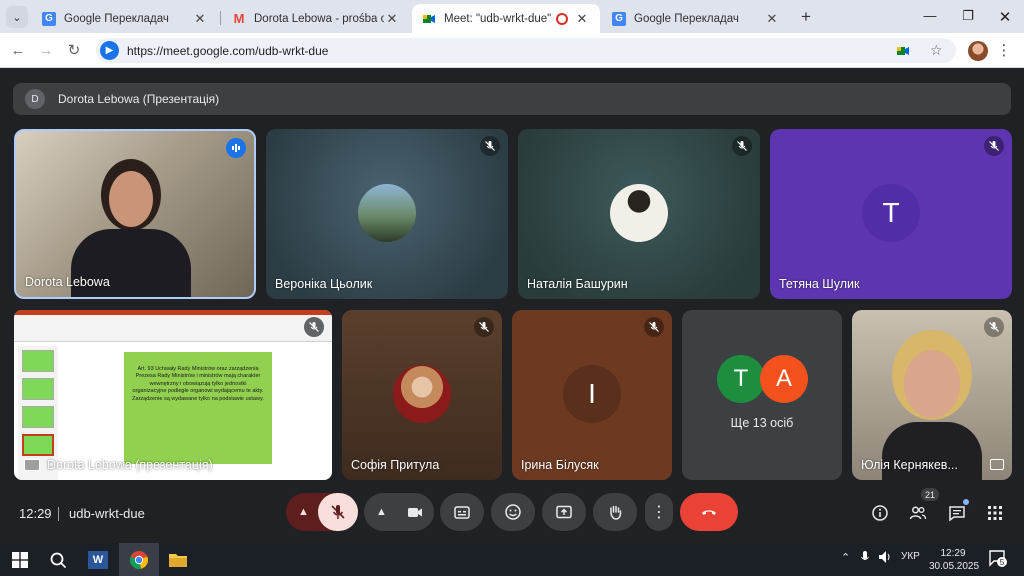  I want to click on participant-letter-avatar: I, so click(592, 394).